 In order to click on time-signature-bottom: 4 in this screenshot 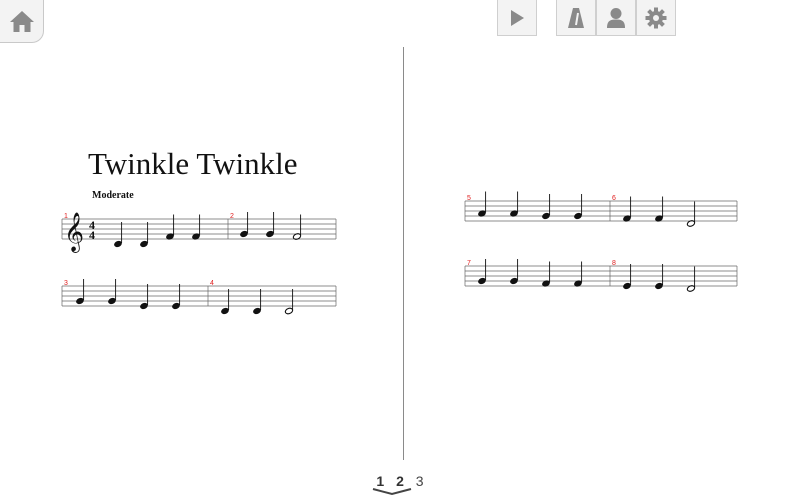, I will do `click(92, 235)`.